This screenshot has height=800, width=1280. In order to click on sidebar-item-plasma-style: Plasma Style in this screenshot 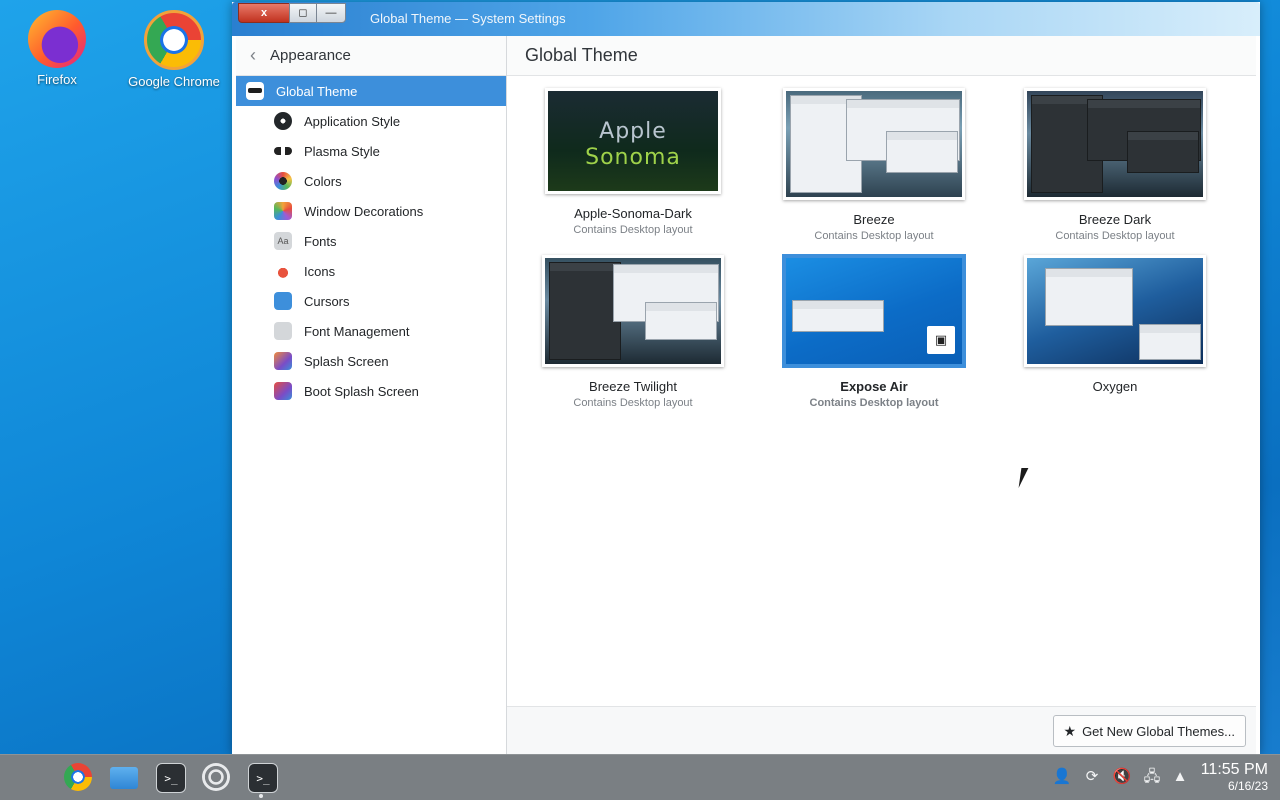, I will do `click(371, 151)`.